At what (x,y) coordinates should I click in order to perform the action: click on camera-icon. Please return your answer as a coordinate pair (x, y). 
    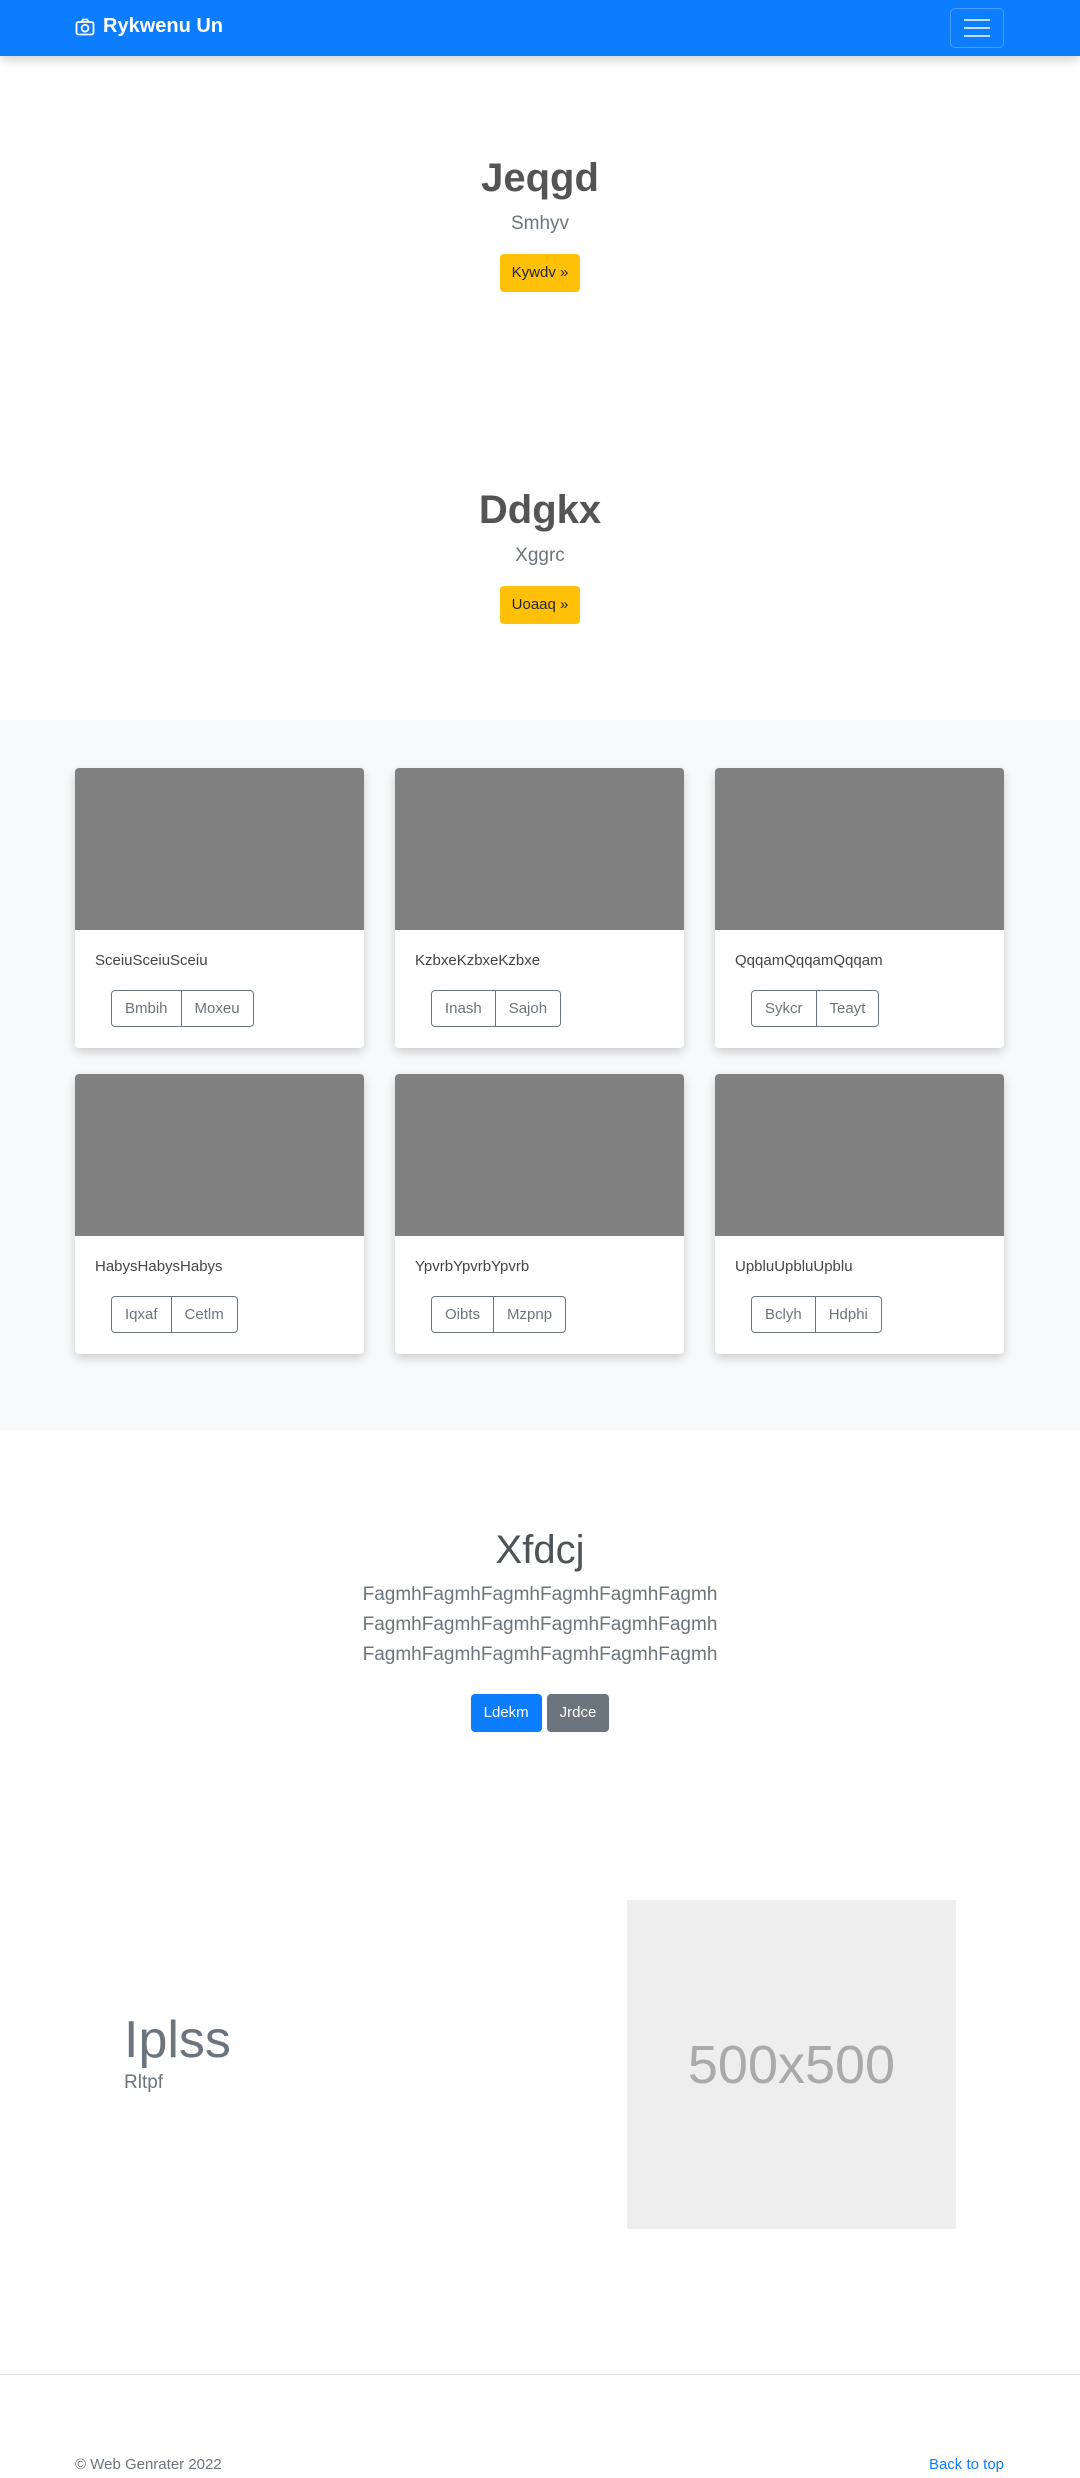
    Looking at the image, I should click on (85, 26).